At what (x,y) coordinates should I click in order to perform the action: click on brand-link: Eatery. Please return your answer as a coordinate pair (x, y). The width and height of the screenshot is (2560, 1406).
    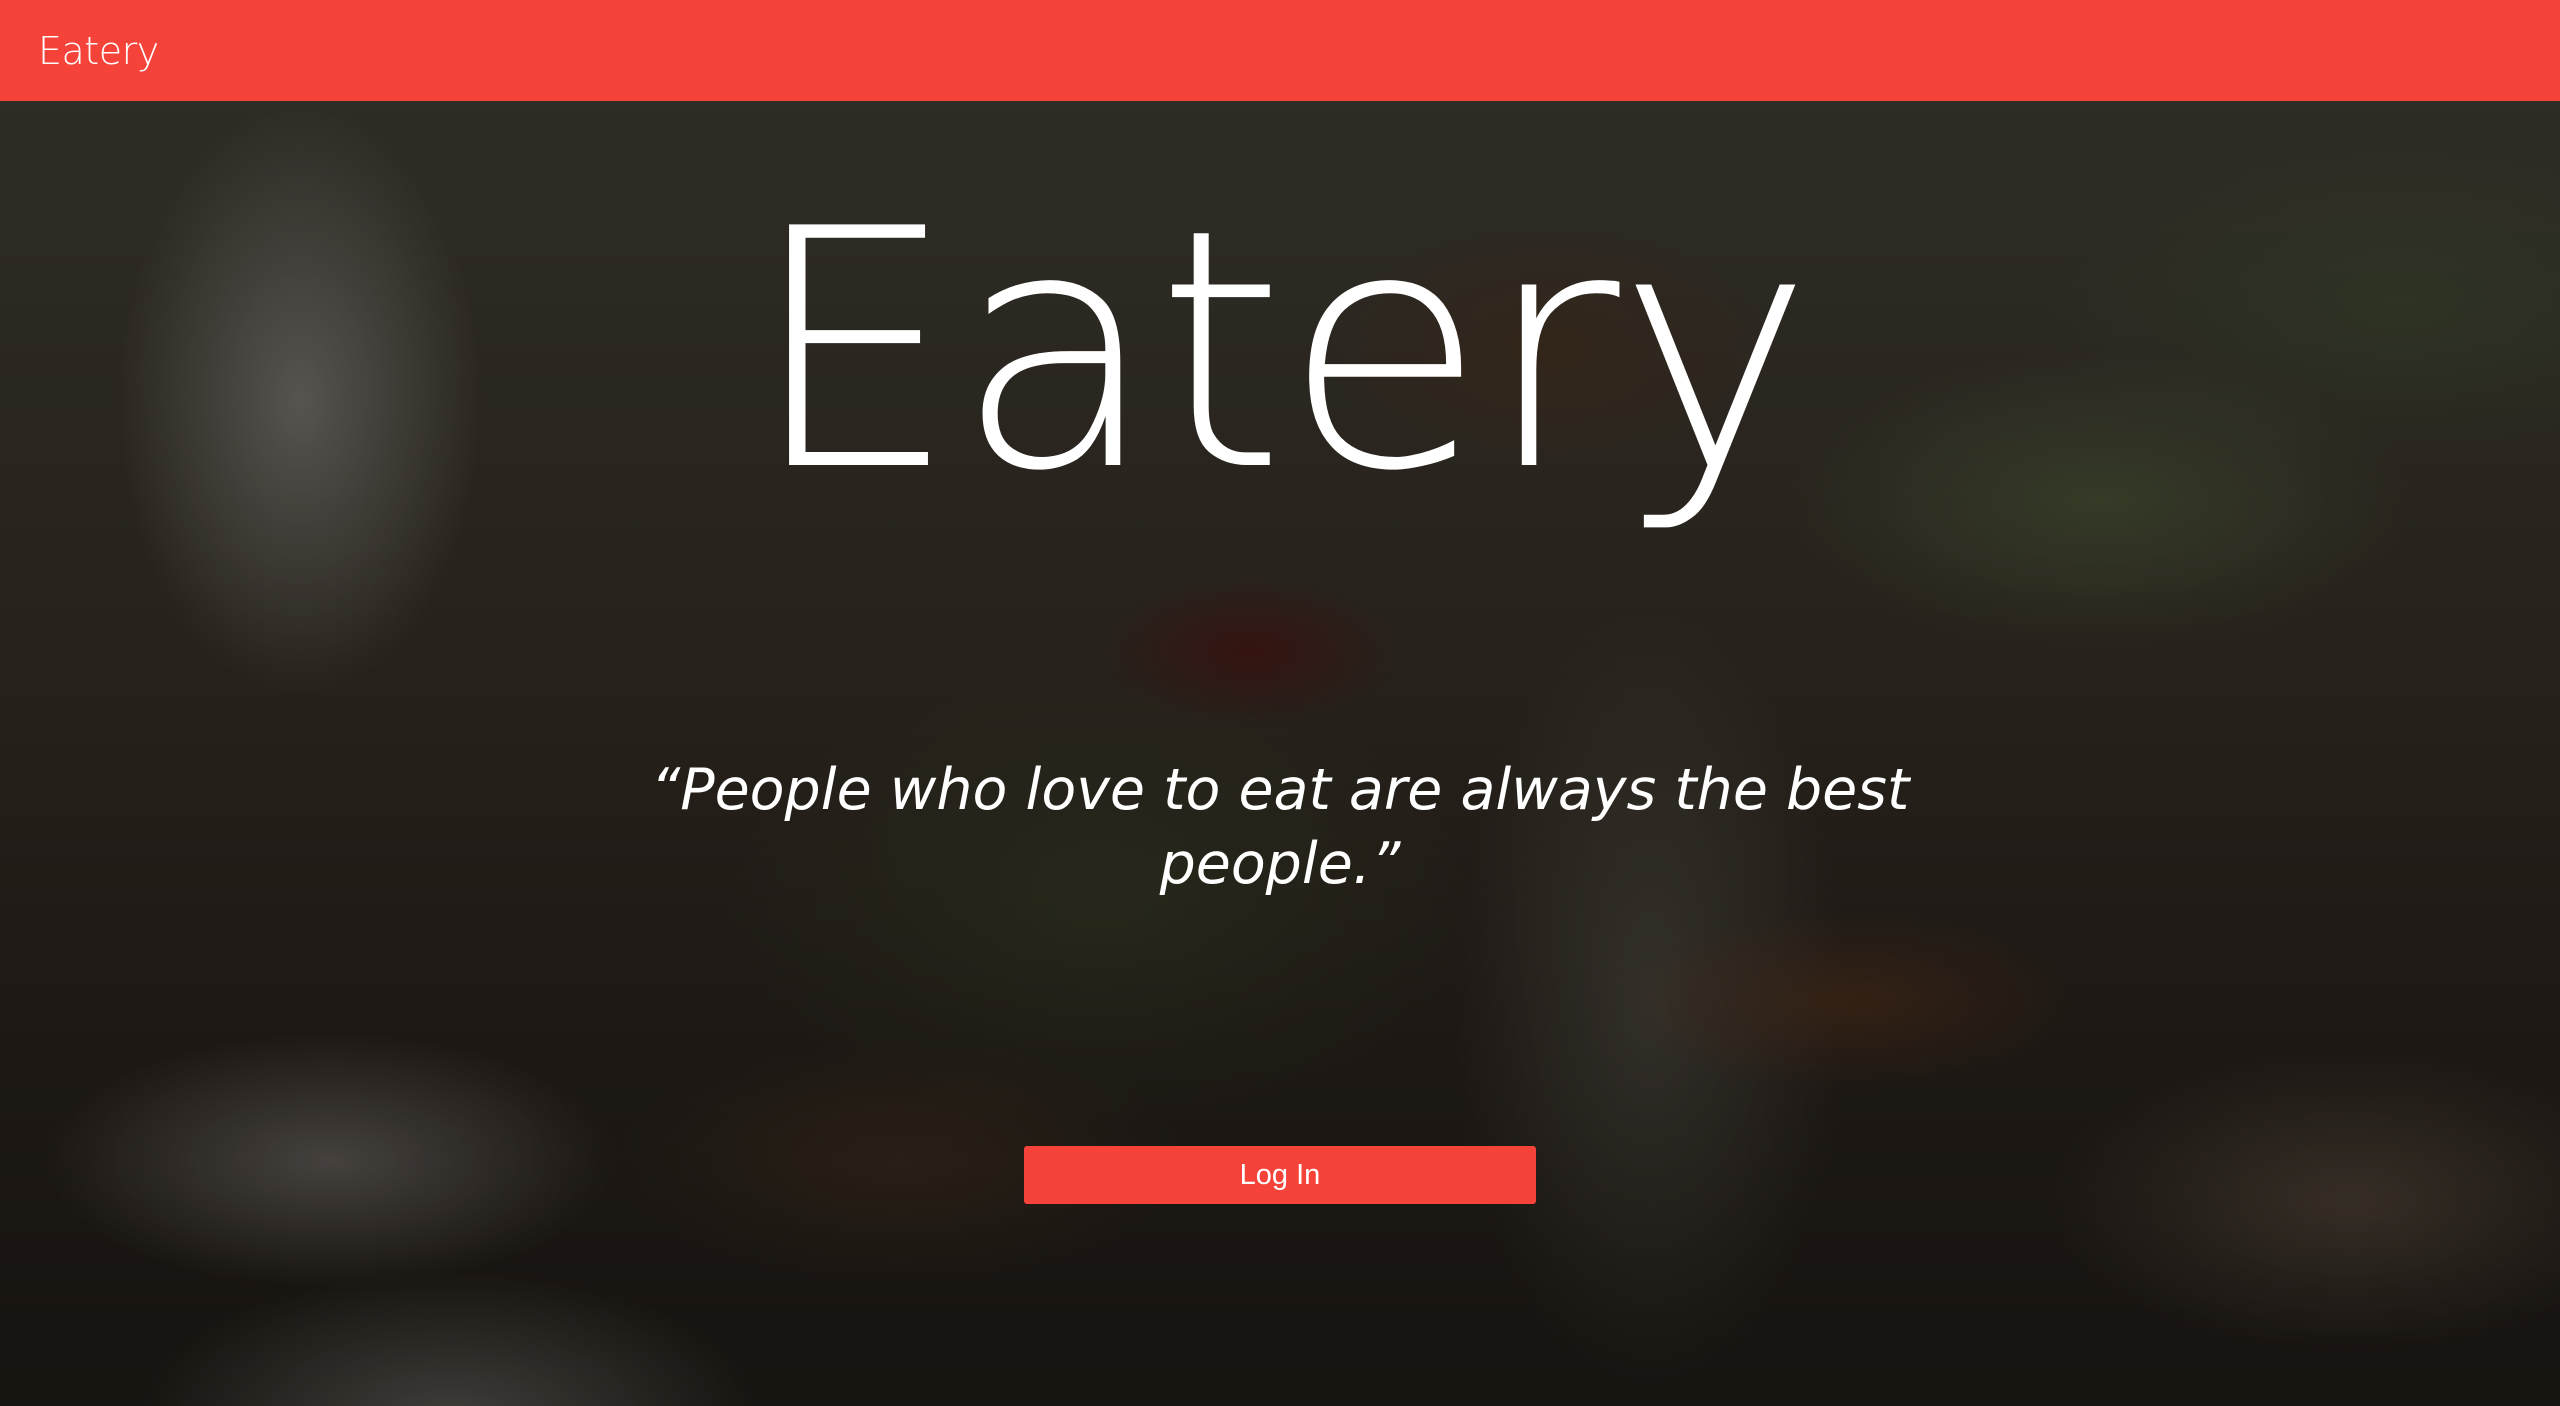
    Looking at the image, I should click on (98, 51).